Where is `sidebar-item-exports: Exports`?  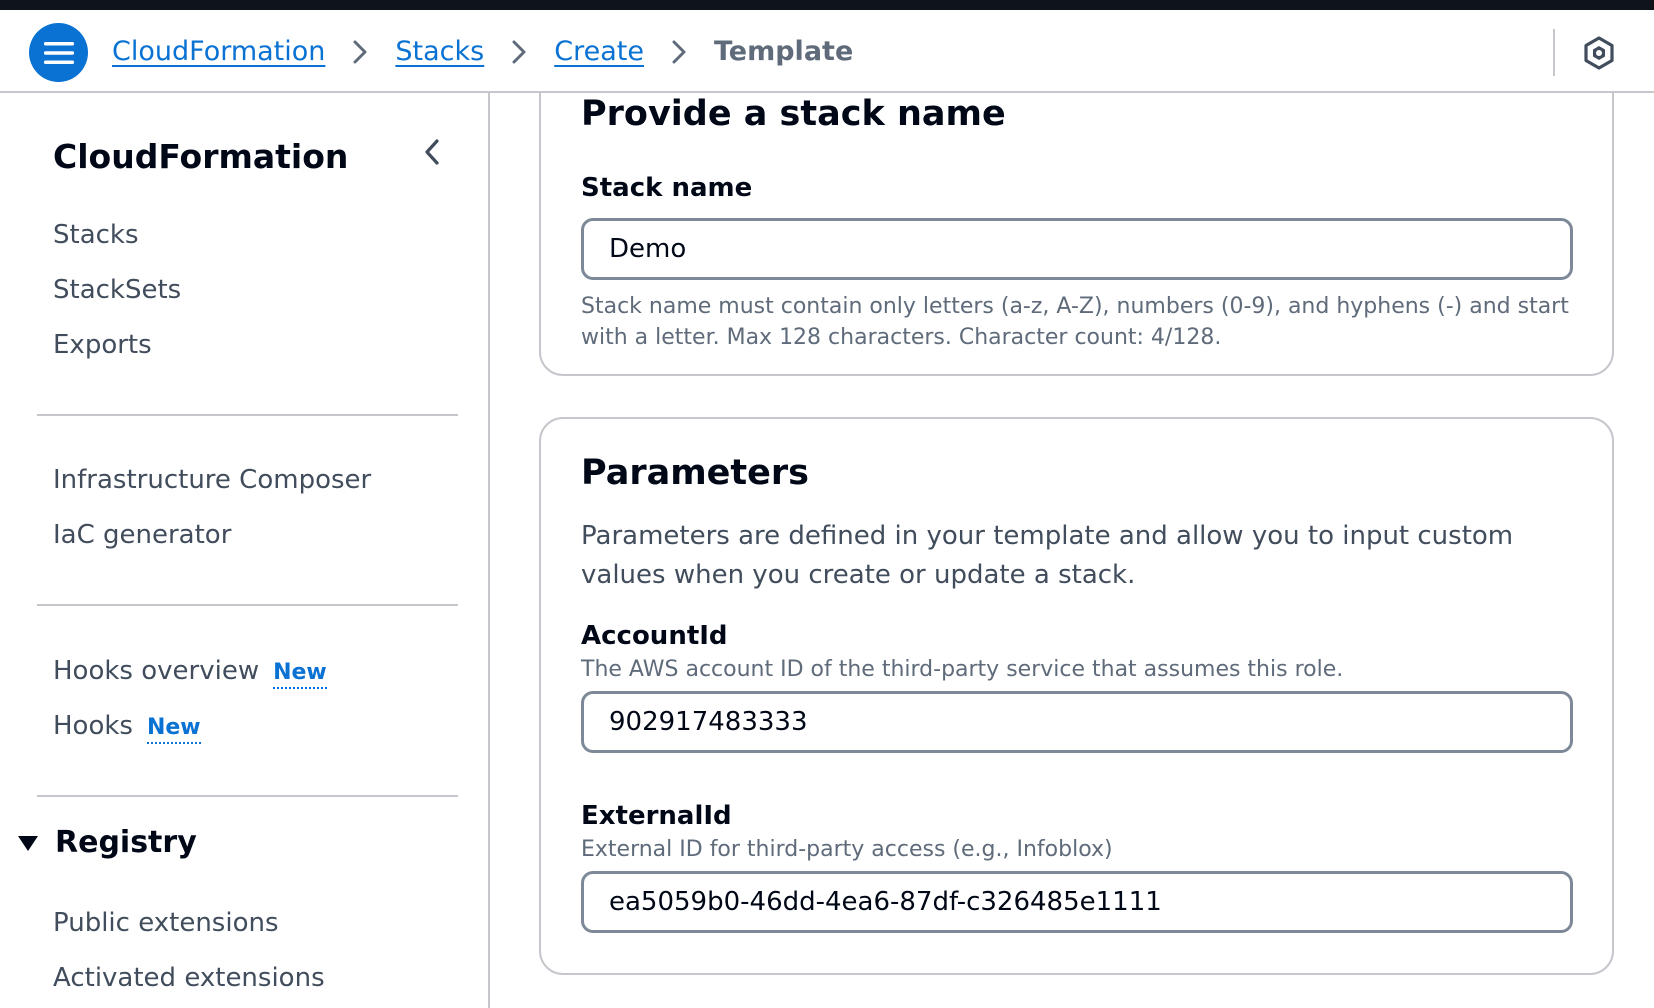
sidebar-item-exports: Exports is located at coordinates (102, 345).